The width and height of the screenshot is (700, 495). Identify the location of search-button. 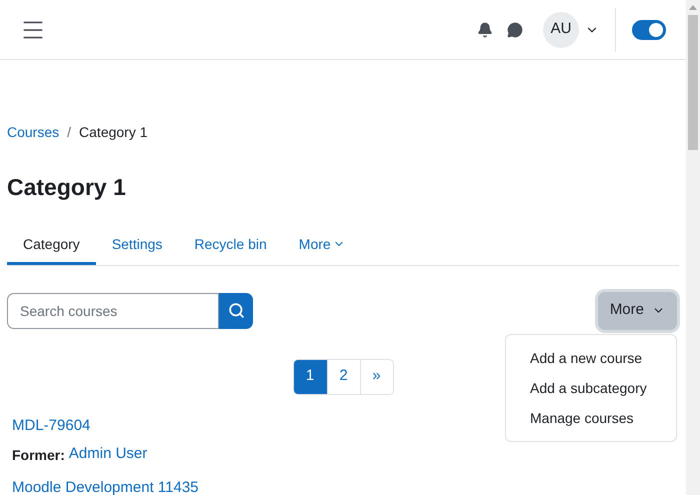
(236, 310).